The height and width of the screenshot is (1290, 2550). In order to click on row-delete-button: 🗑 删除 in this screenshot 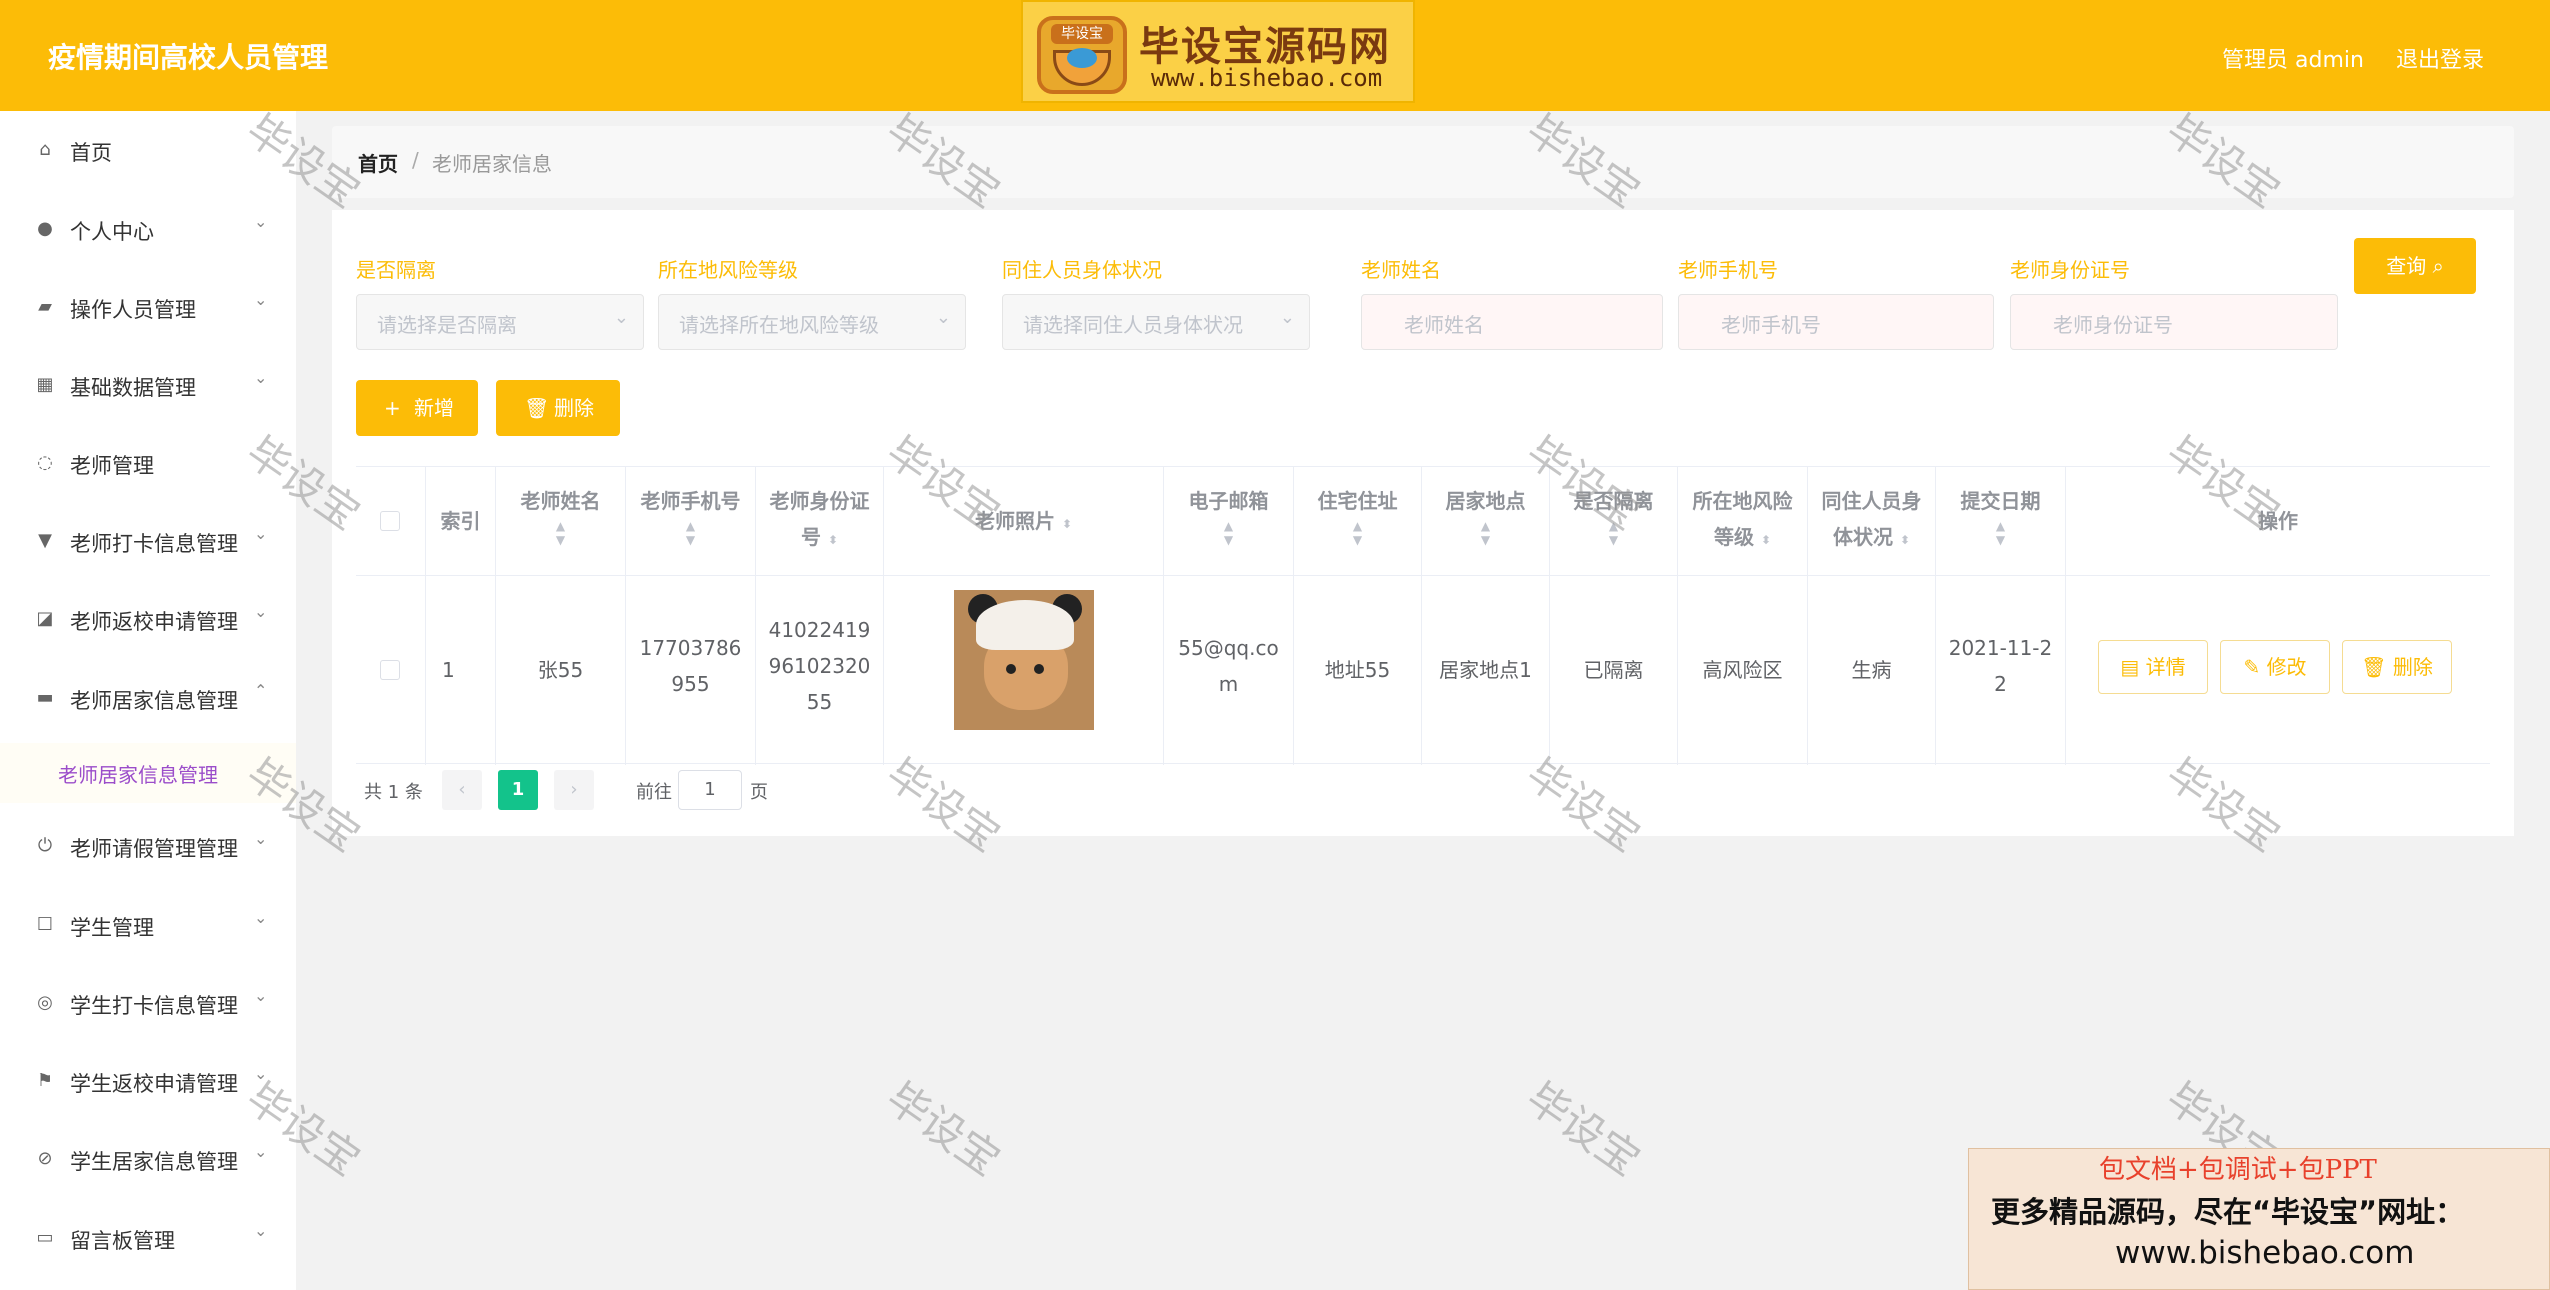, I will do `click(2397, 667)`.